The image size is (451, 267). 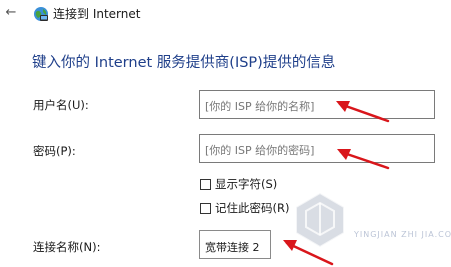 I want to click on remember-password-checkbox: 记住此密码(R), so click(x=244, y=208).